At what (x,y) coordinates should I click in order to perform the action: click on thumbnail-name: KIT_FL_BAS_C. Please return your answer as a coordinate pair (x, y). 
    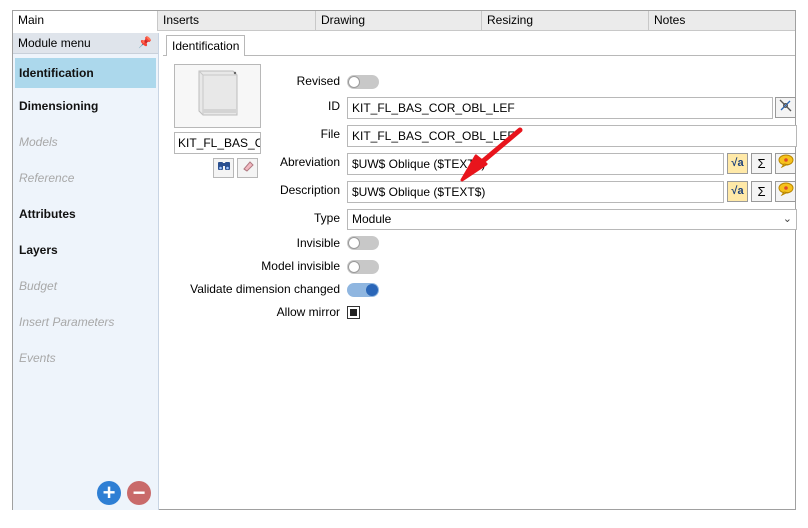
    Looking at the image, I should click on (217, 143).